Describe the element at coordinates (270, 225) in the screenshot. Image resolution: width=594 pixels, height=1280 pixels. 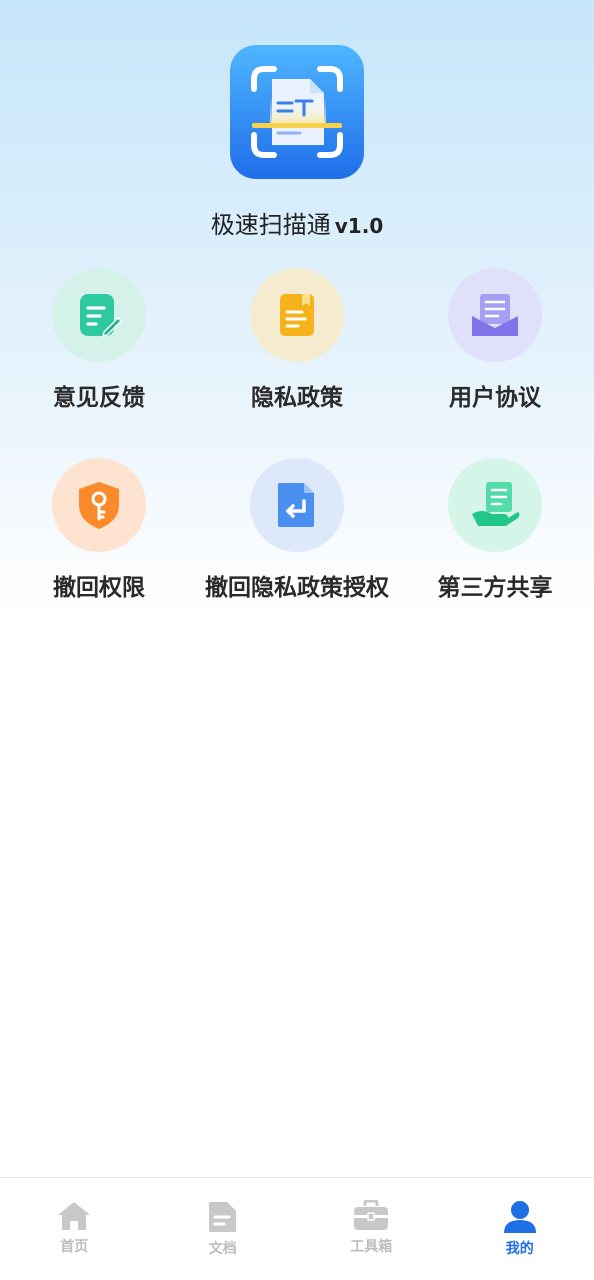
I see `app-name-text: 极速扫描通` at that location.